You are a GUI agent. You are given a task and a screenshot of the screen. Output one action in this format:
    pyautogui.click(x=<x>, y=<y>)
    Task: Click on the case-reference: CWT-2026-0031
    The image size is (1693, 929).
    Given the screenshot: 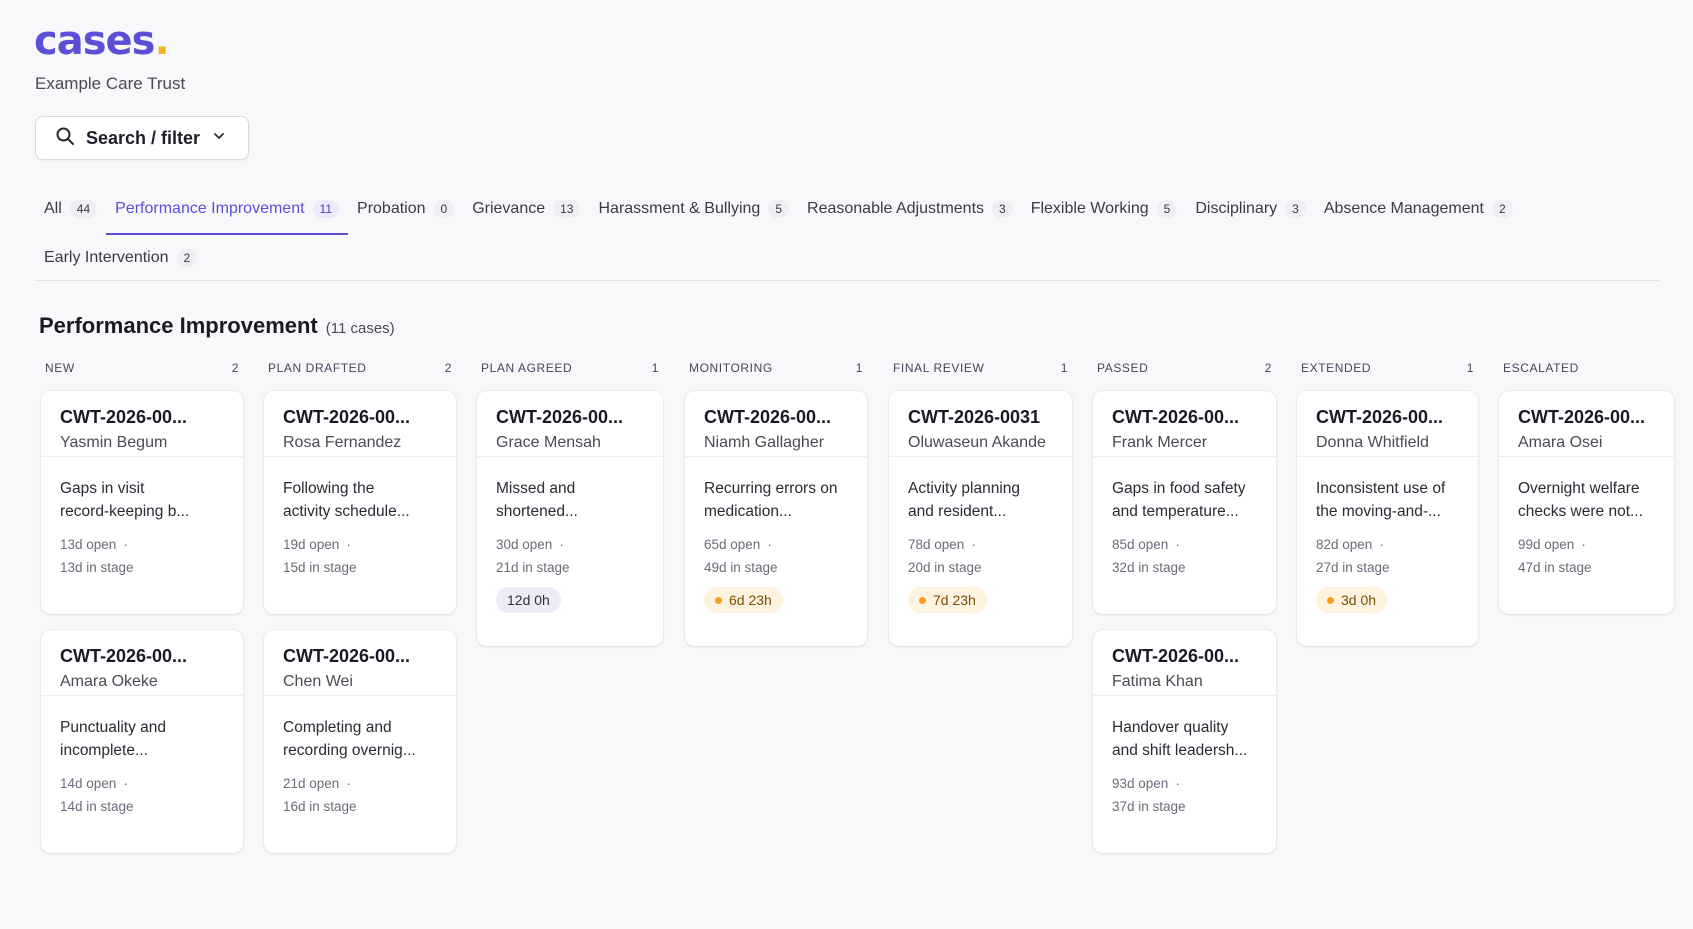 What is the action you would take?
    pyautogui.click(x=974, y=417)
    